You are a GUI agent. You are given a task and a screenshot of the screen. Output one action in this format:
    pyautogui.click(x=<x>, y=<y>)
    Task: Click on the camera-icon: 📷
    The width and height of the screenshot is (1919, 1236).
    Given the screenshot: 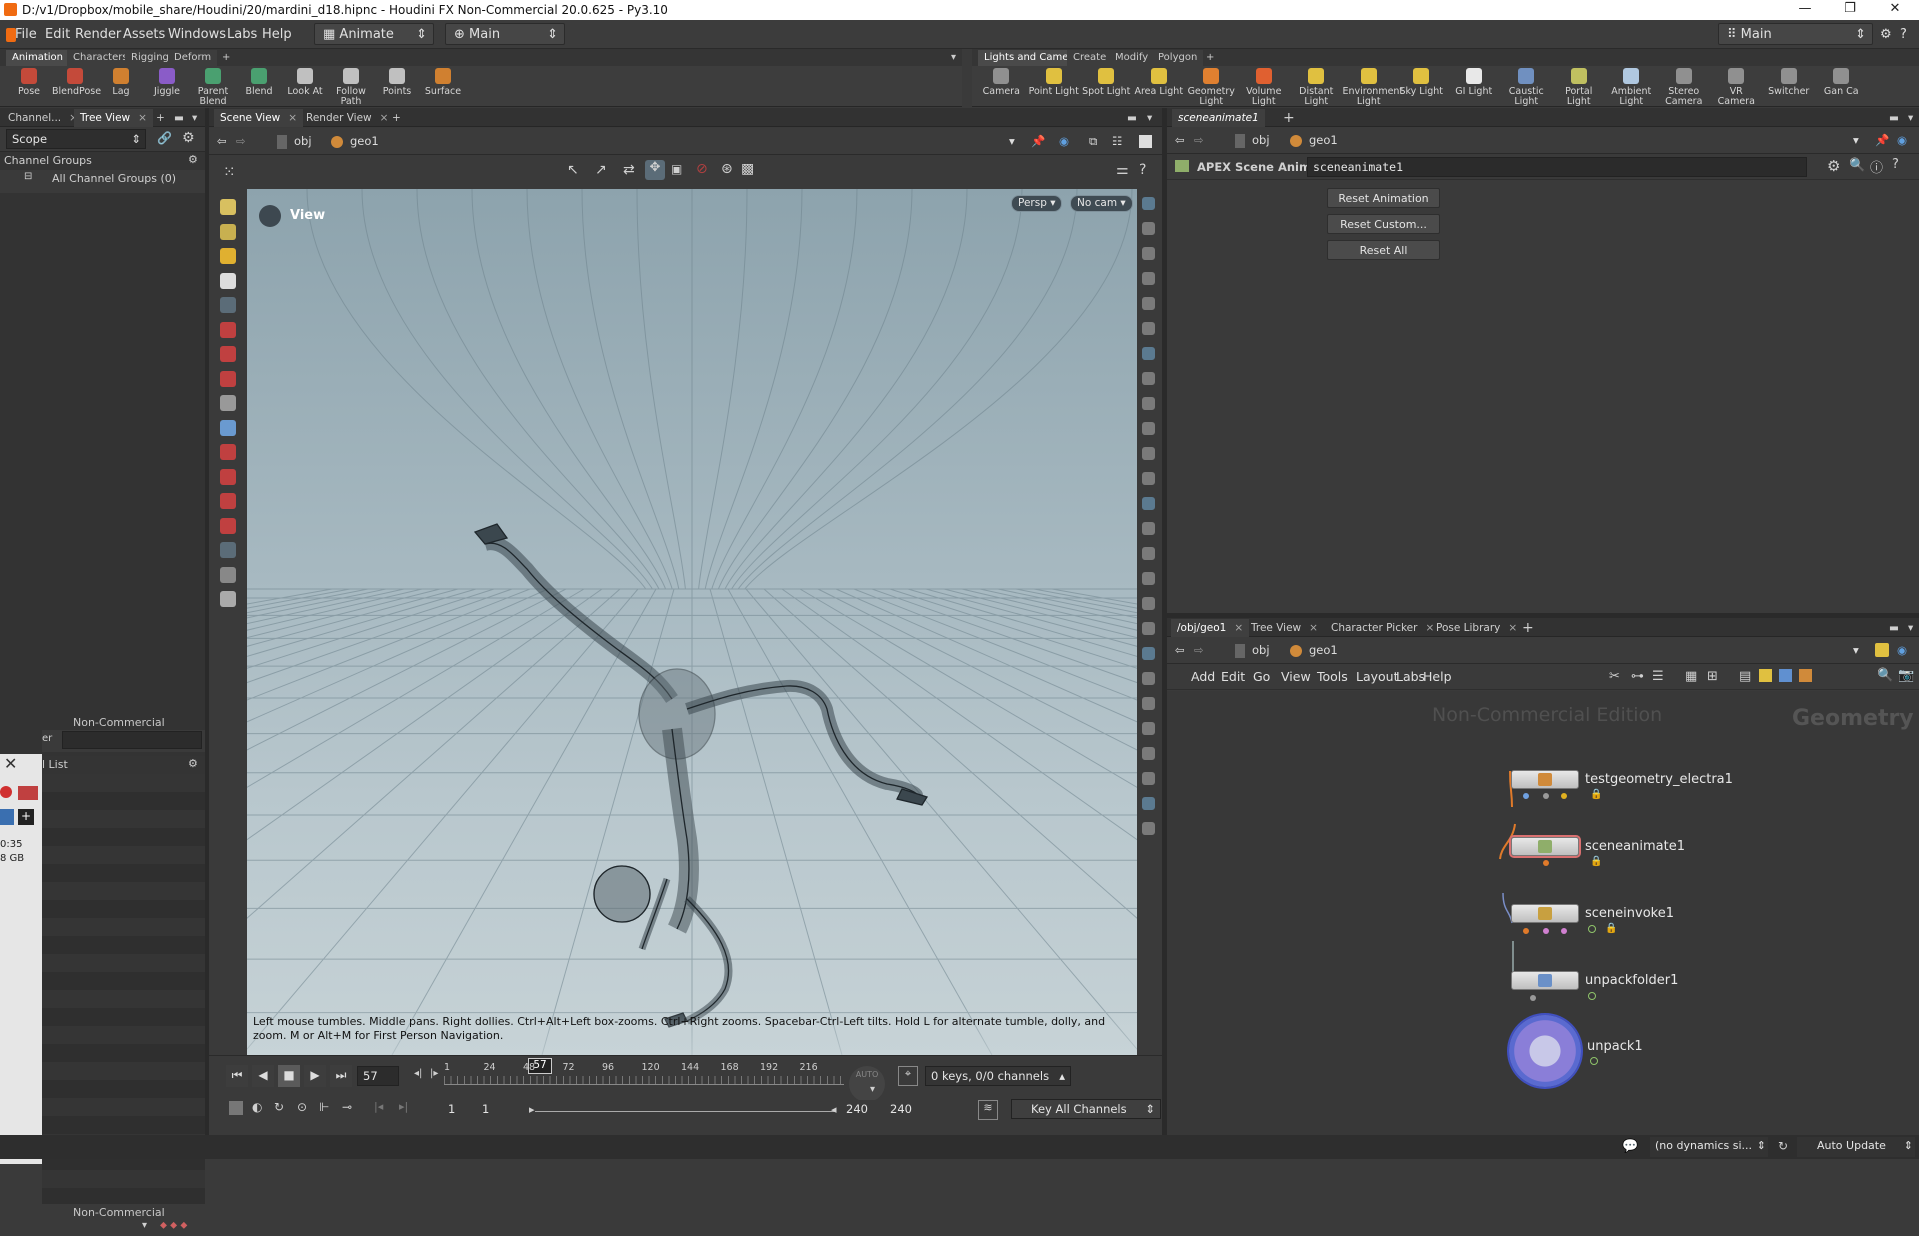 What is the action you would take?
    pyautogui.click(x=1906, y=675)
    